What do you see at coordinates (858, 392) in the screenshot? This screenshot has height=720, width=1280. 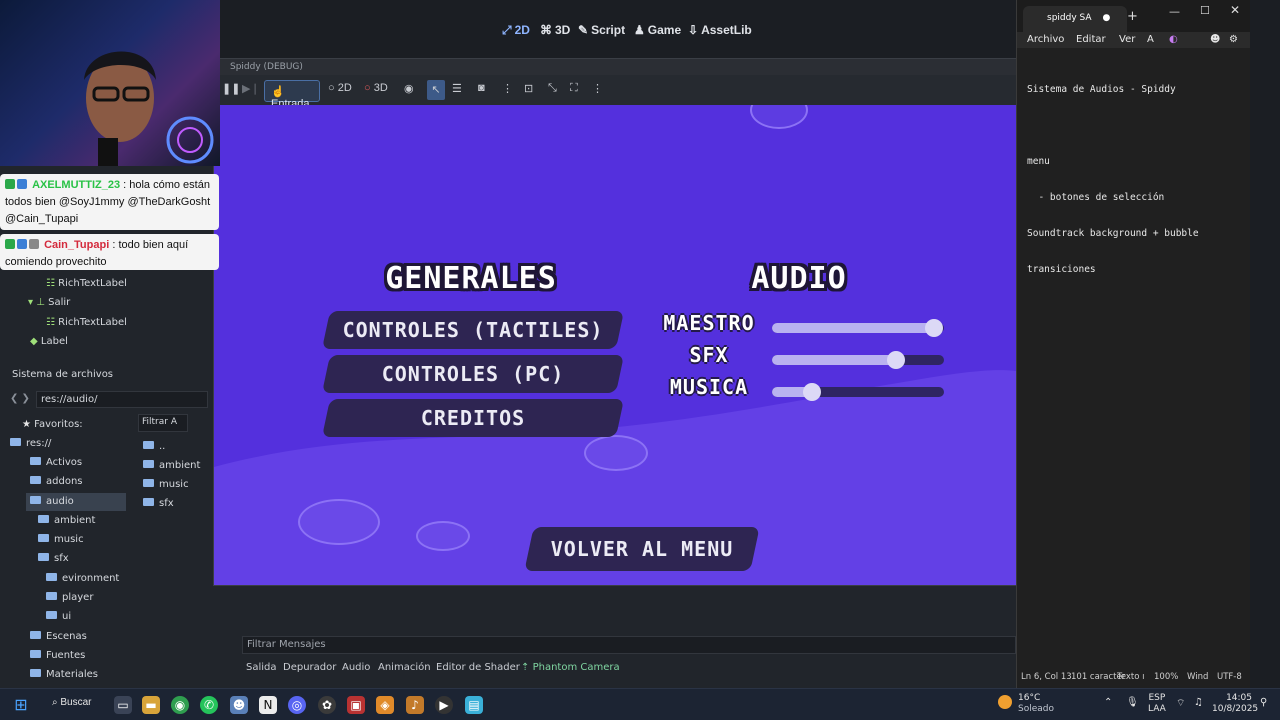 I see `musica-slider` at bounding box center [858, 392].